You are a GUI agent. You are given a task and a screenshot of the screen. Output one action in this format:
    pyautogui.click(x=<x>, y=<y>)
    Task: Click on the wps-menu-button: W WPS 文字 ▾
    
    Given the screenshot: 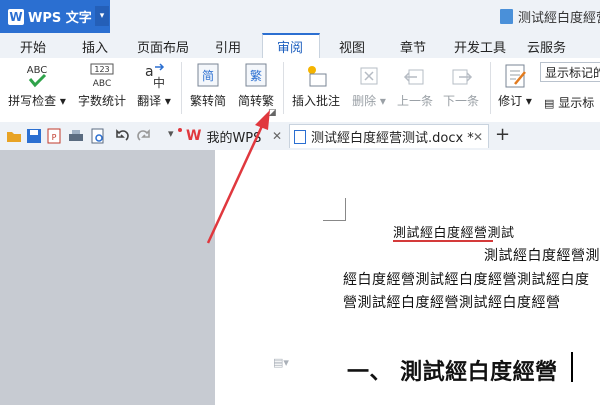 What is the action you would take?
    pyautogui.click(x=55, y=16)
    